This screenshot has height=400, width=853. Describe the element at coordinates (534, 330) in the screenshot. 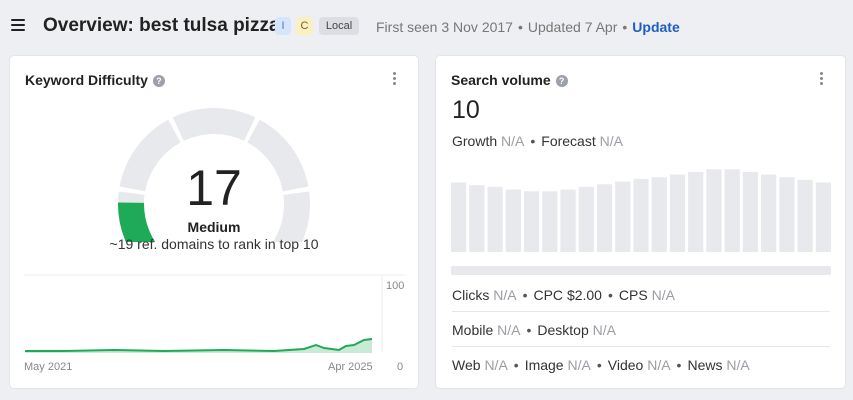

I see `device-row: Mobile N/A • Desktop N/A` at that location.